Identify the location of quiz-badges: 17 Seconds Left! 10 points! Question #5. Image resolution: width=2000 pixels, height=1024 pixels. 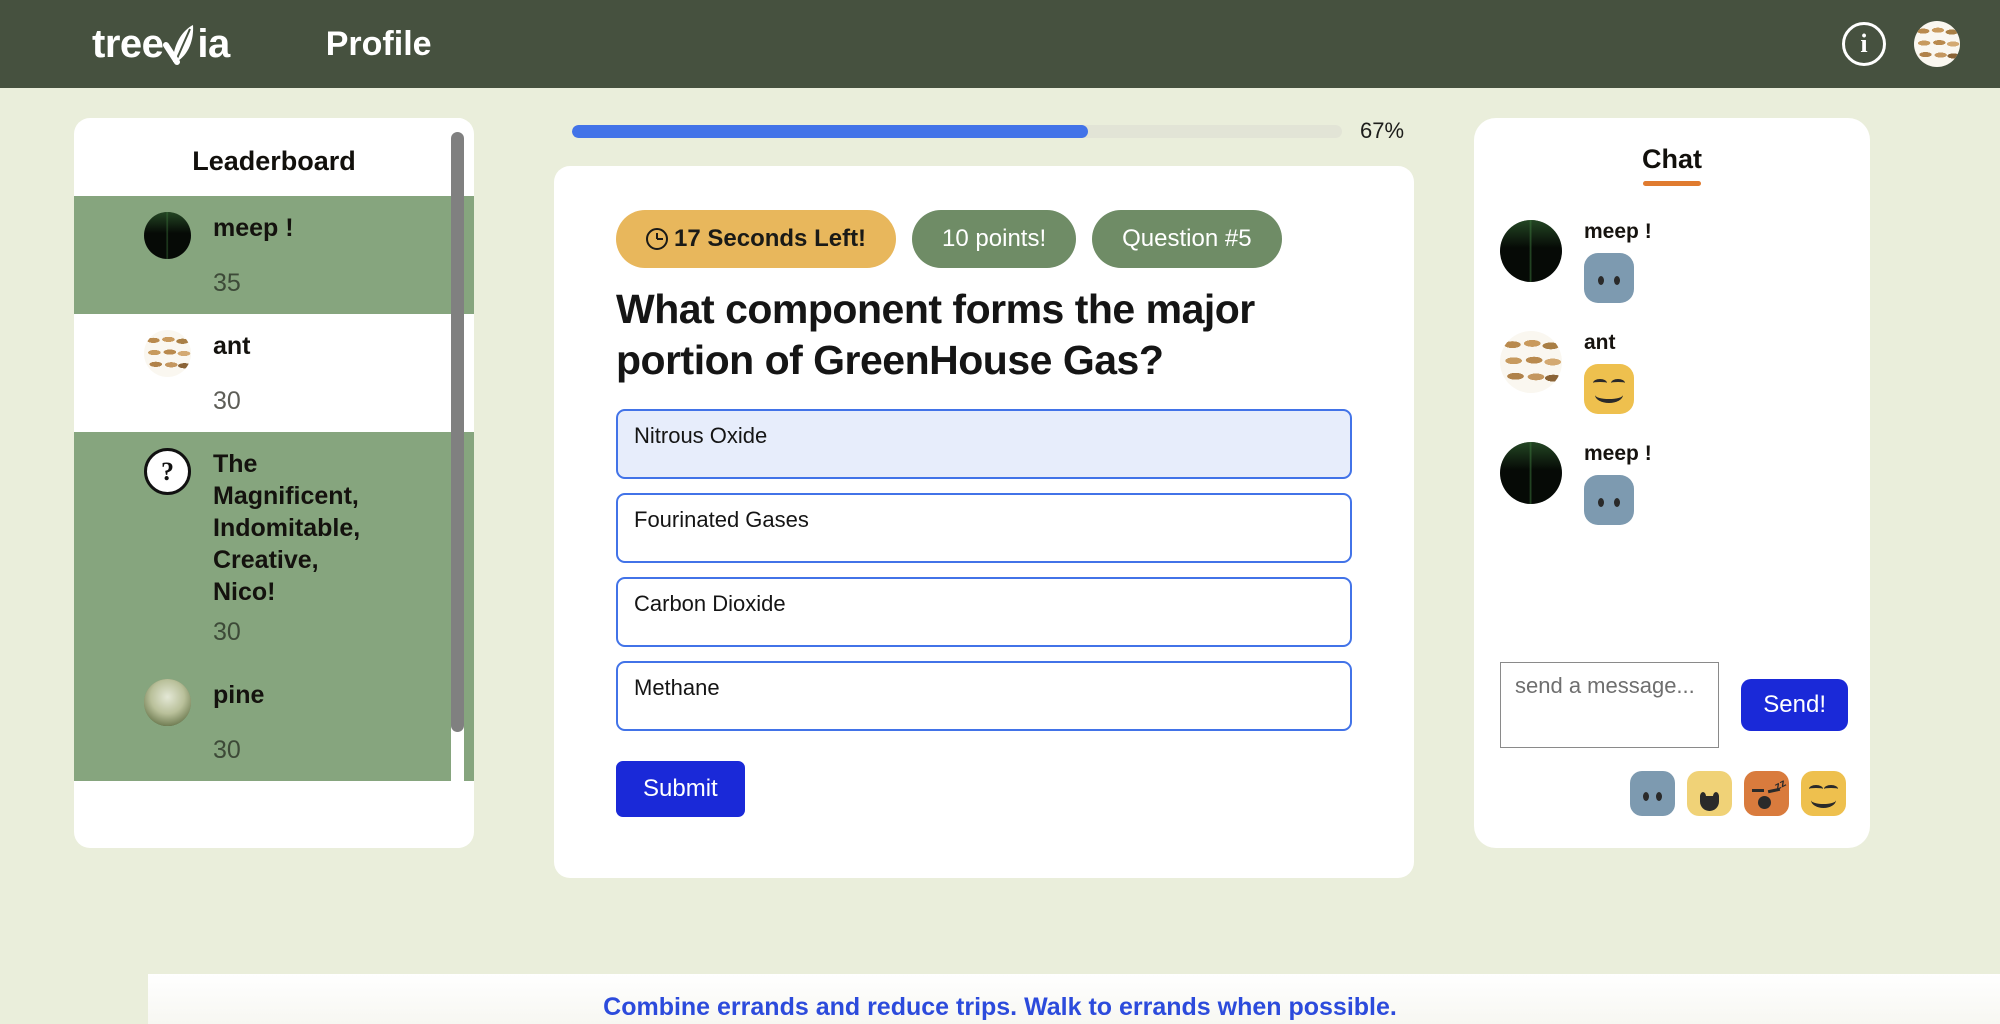
(984, 239).